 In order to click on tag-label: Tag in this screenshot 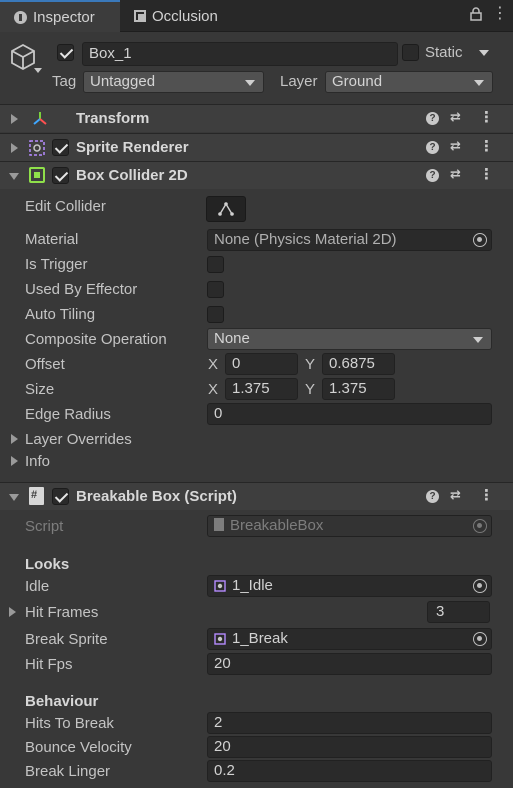, I will do `click(64, 81)`.